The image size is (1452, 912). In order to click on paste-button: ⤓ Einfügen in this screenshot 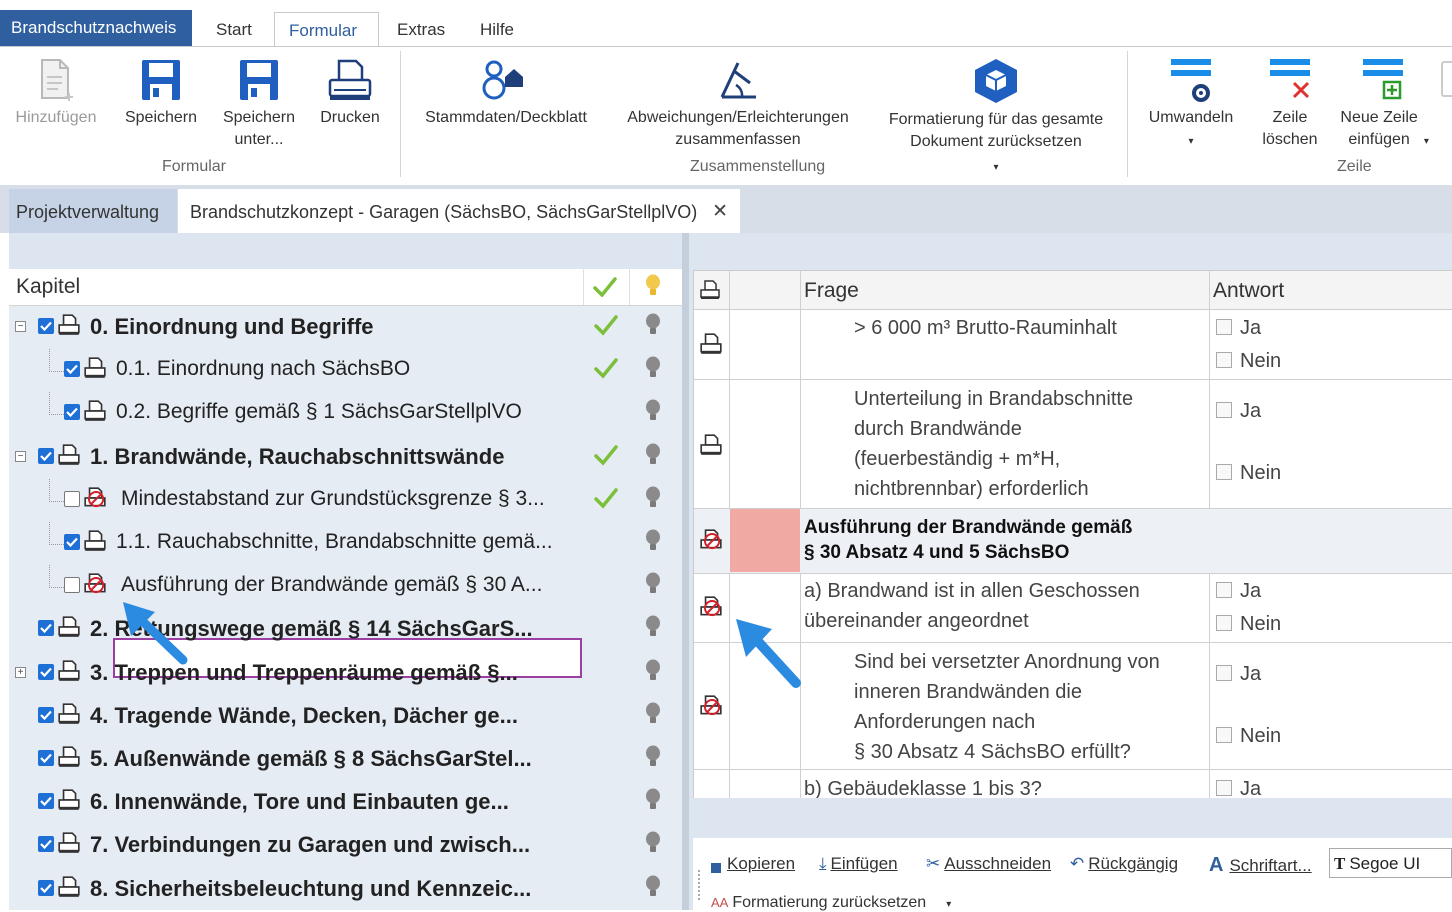, I will do `click(858, 864)`.